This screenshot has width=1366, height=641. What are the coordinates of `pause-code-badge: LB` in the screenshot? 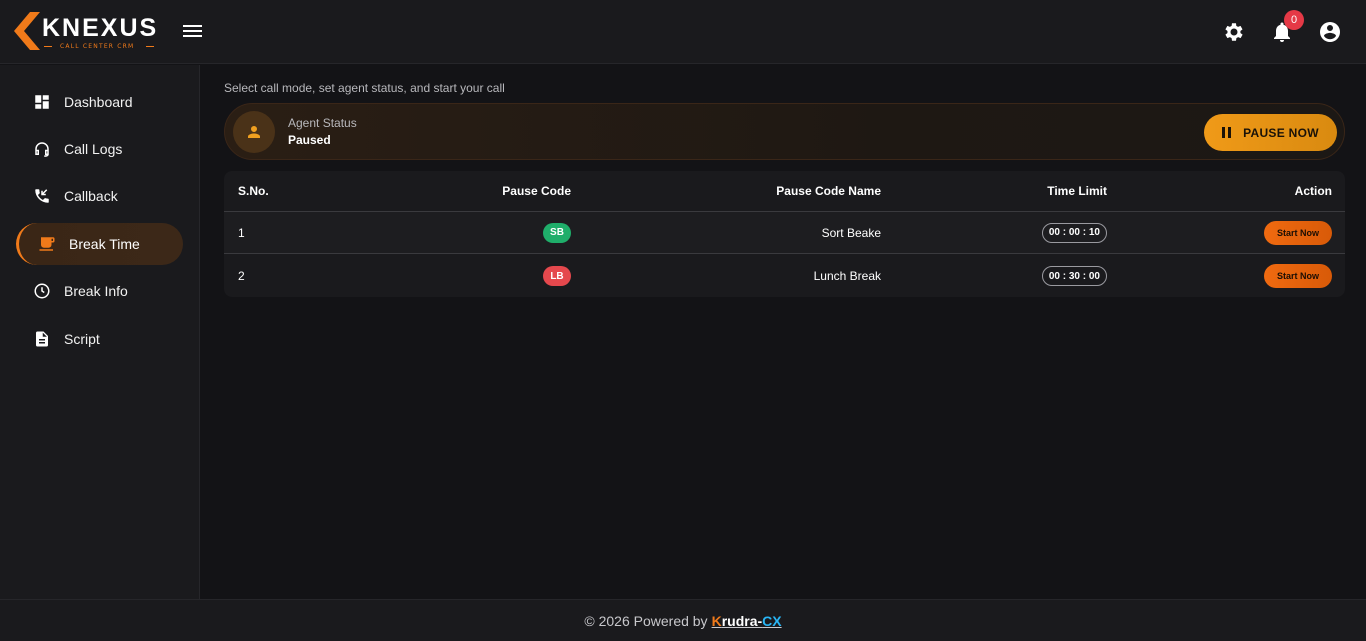 It's located at (557, 276).